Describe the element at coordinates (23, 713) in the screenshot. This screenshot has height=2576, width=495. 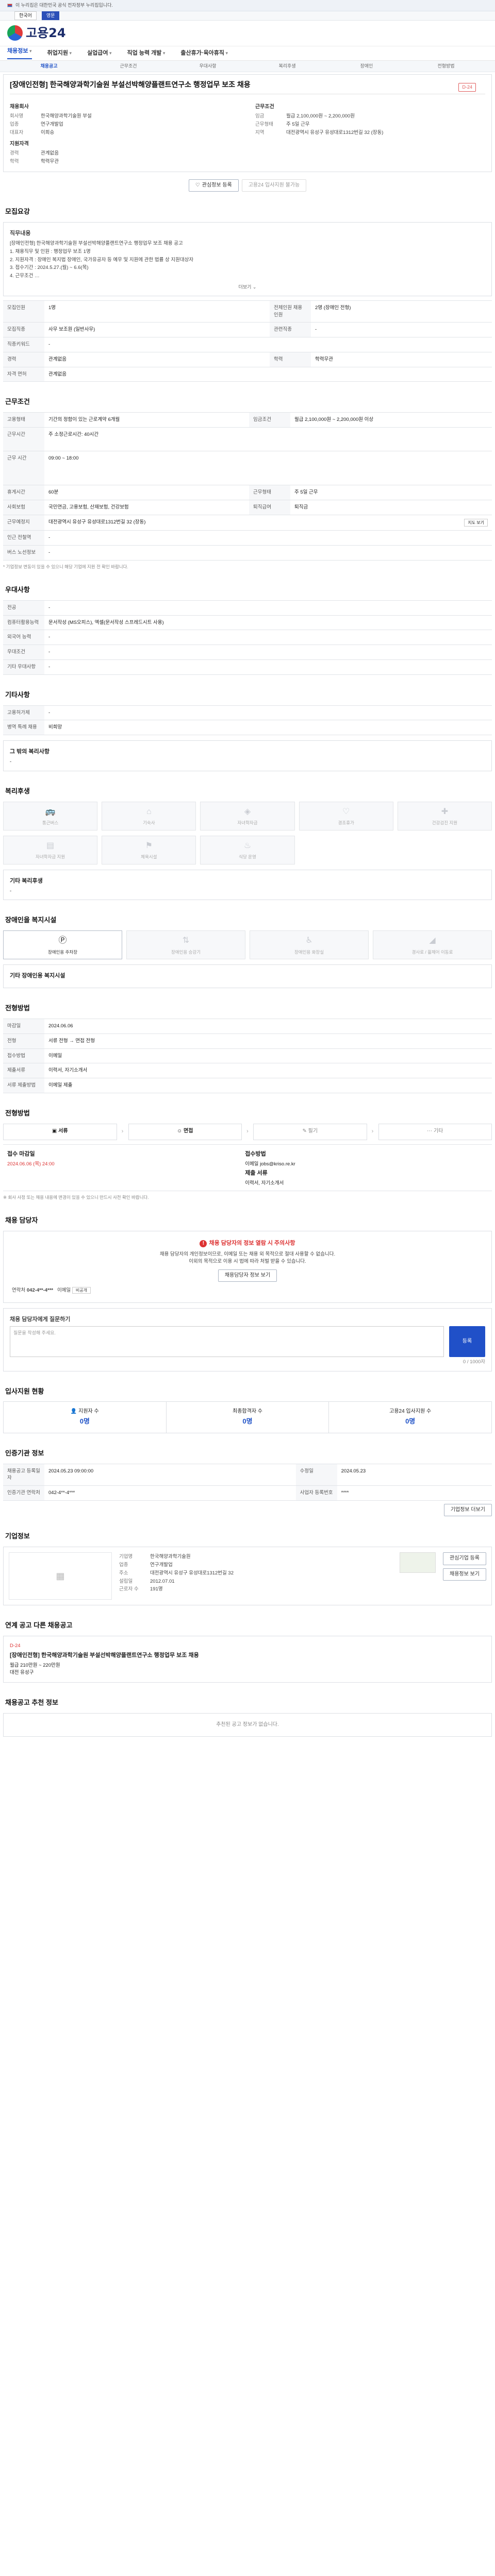
I see `table-cell: 고용허가제` at that location.